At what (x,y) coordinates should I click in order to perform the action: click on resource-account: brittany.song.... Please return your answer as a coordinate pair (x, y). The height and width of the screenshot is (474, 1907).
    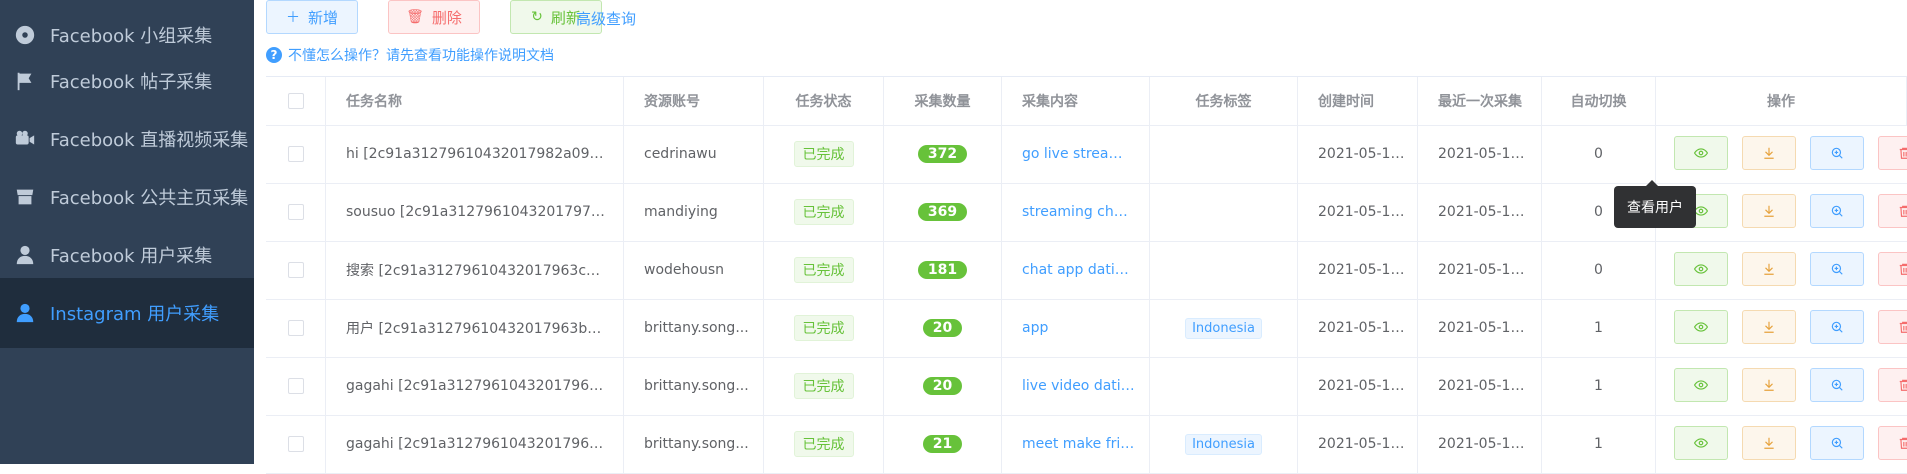
    Looking at the image, I should click on (696, 444).